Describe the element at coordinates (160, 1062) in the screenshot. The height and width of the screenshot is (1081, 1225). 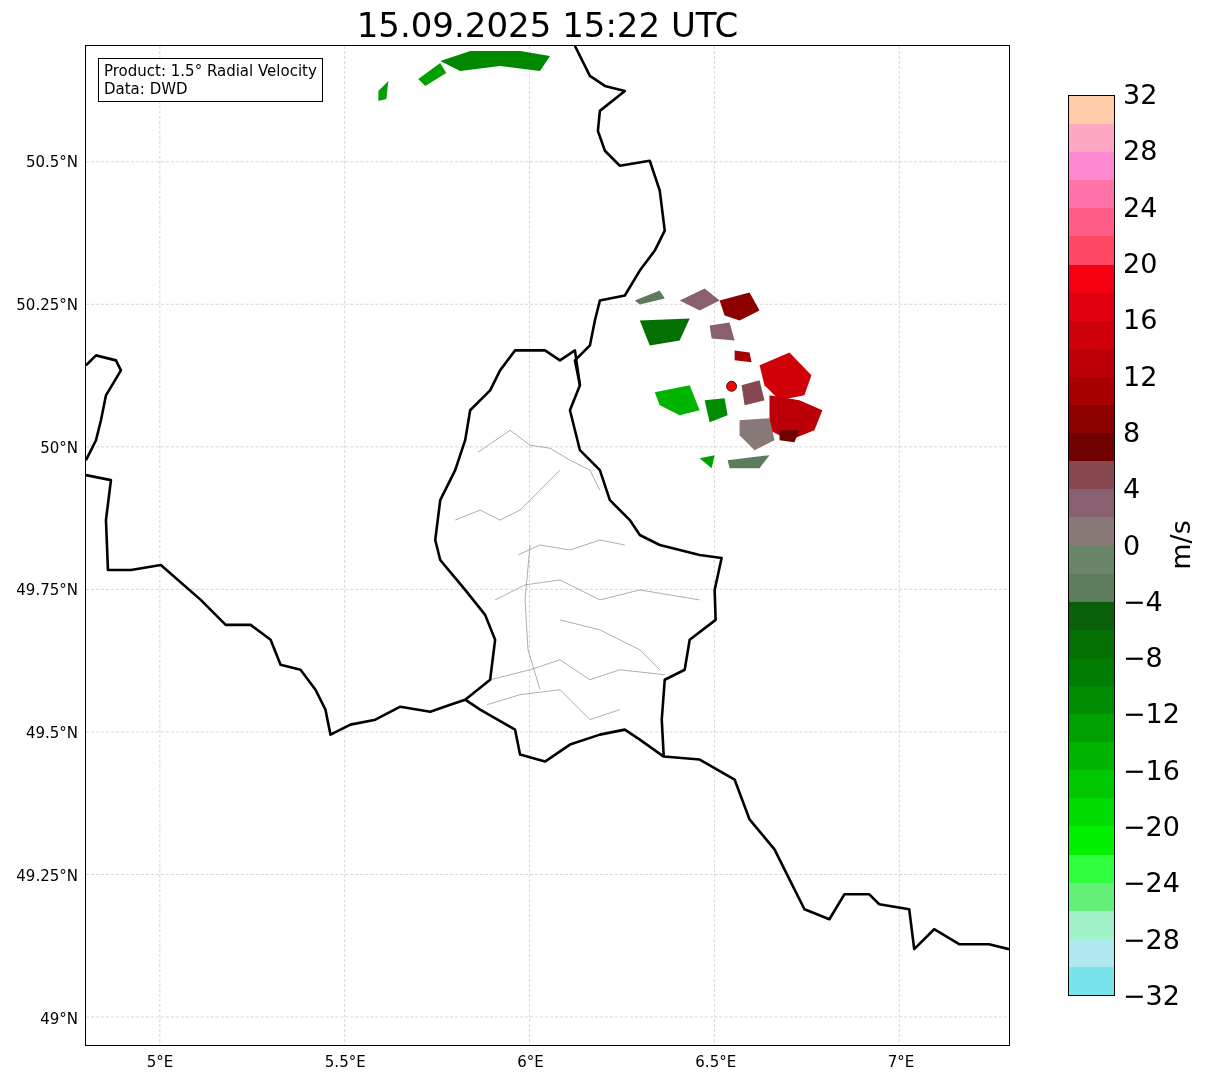
I see `axis-tick-label: 5°E` at that location.